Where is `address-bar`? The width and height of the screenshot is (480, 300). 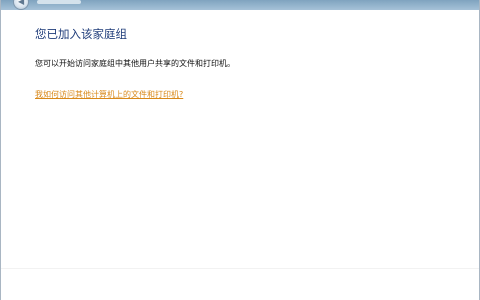
address-bar is located at coordinates (59, 2).